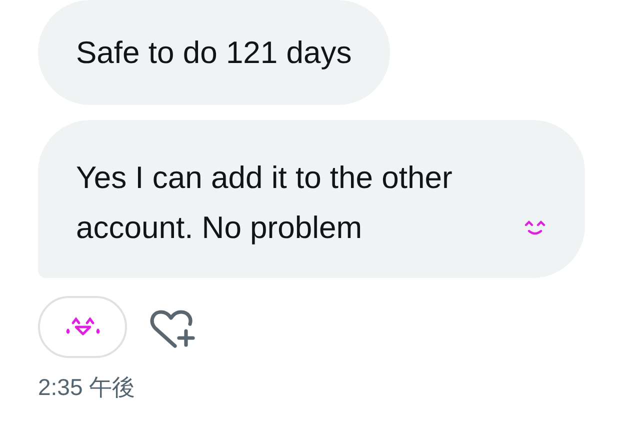 Image resolution: width=640 pixels, height=430 pixels. Describe the element at coordinates (265, 203) in the screenshot. I see `message-text: Yes I can add it to the other account. No problem` at that location.